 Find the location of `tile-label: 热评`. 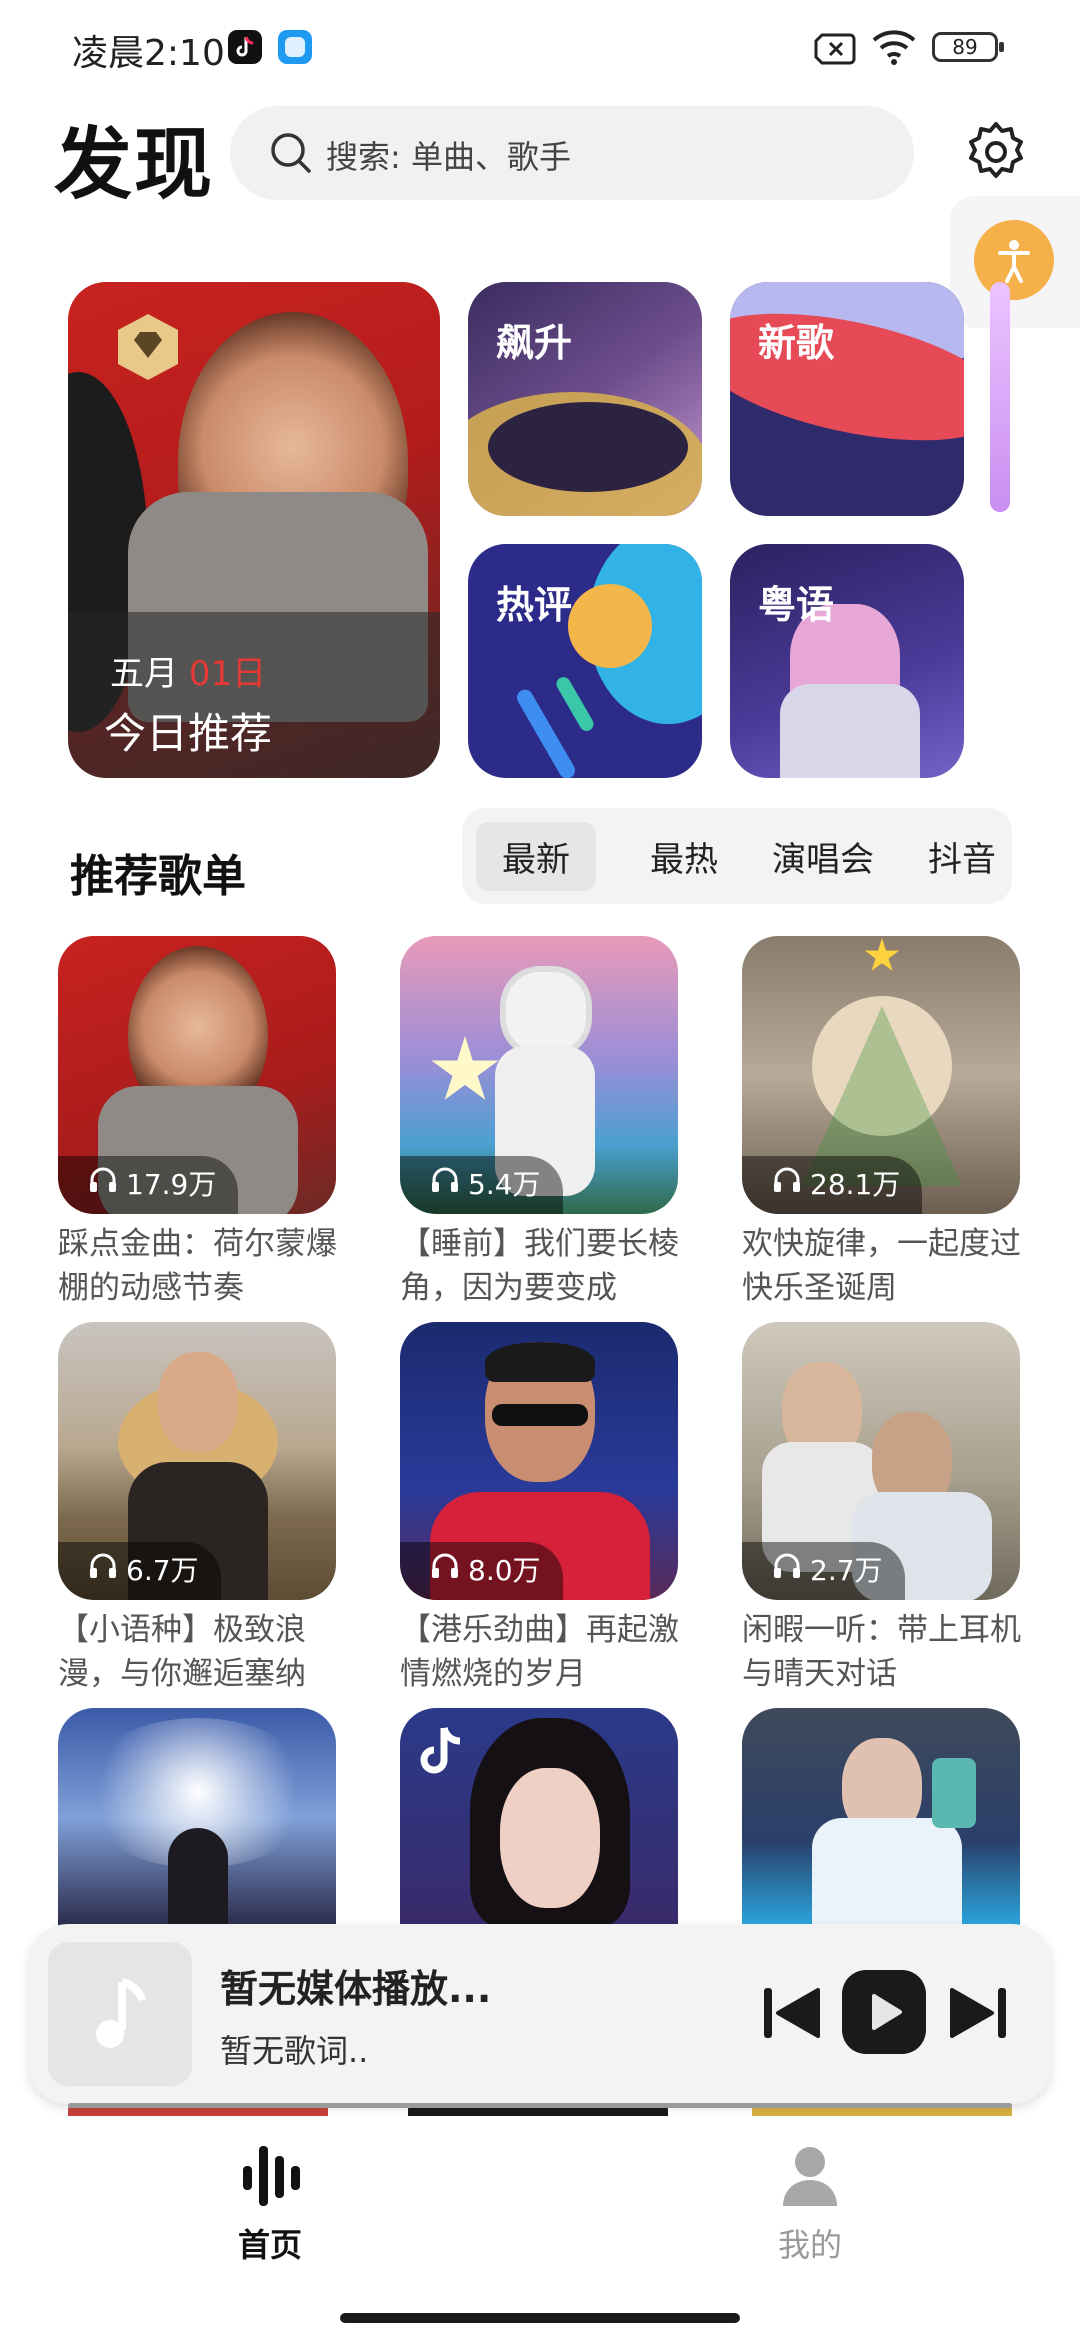

tile-label: 热评 is located at coordinates (534, 605).